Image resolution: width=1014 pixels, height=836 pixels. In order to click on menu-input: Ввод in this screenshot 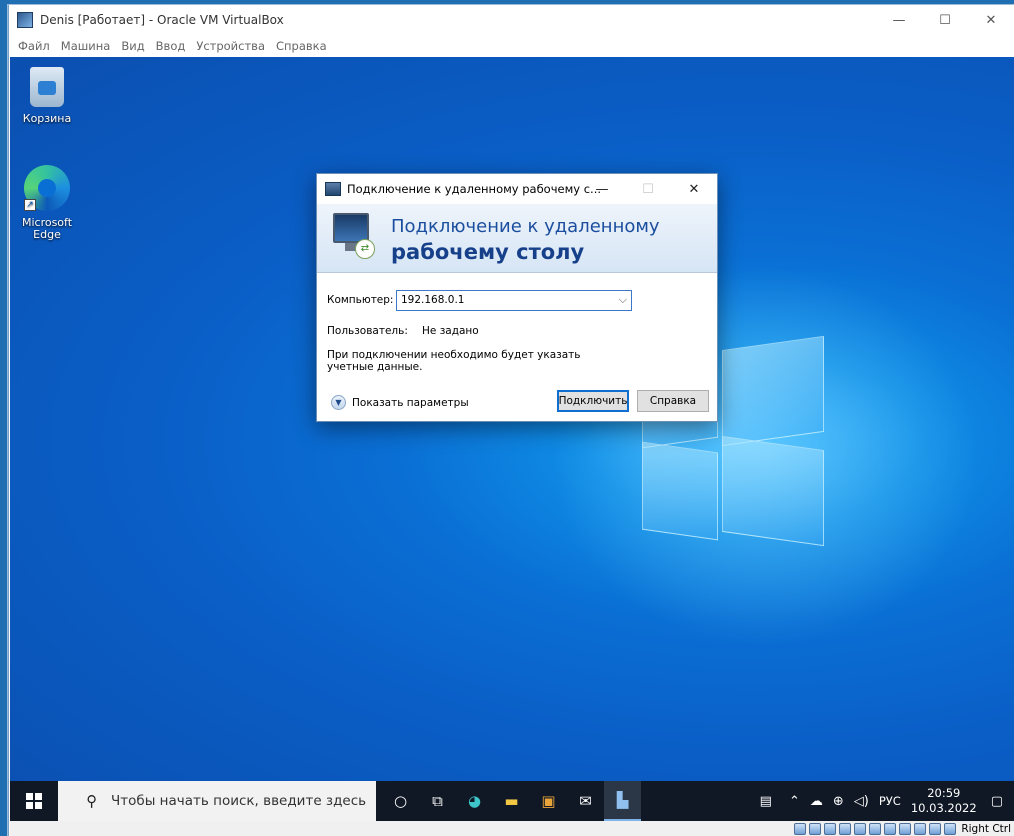, I will do `click(171, 46)`.